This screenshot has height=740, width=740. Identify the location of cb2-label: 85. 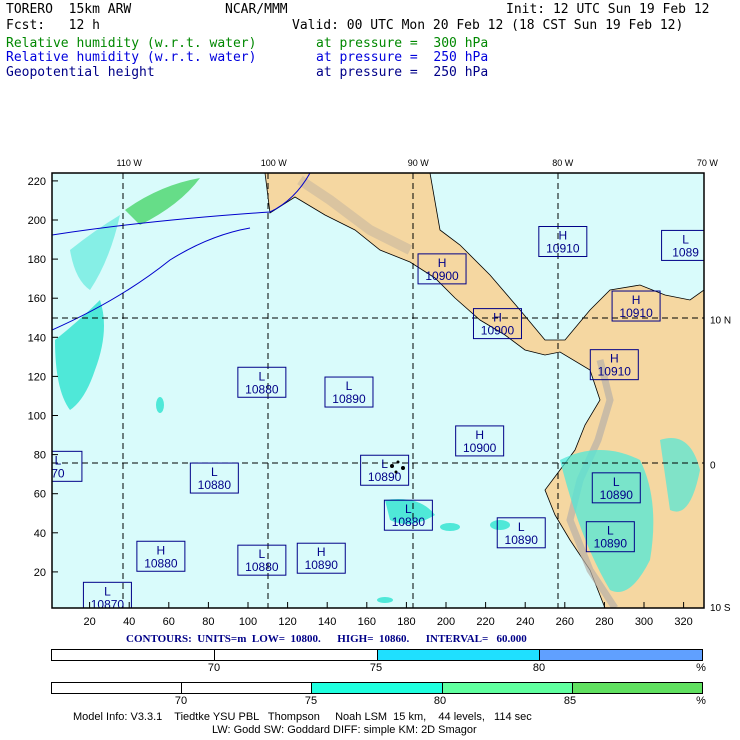
(570, 701).